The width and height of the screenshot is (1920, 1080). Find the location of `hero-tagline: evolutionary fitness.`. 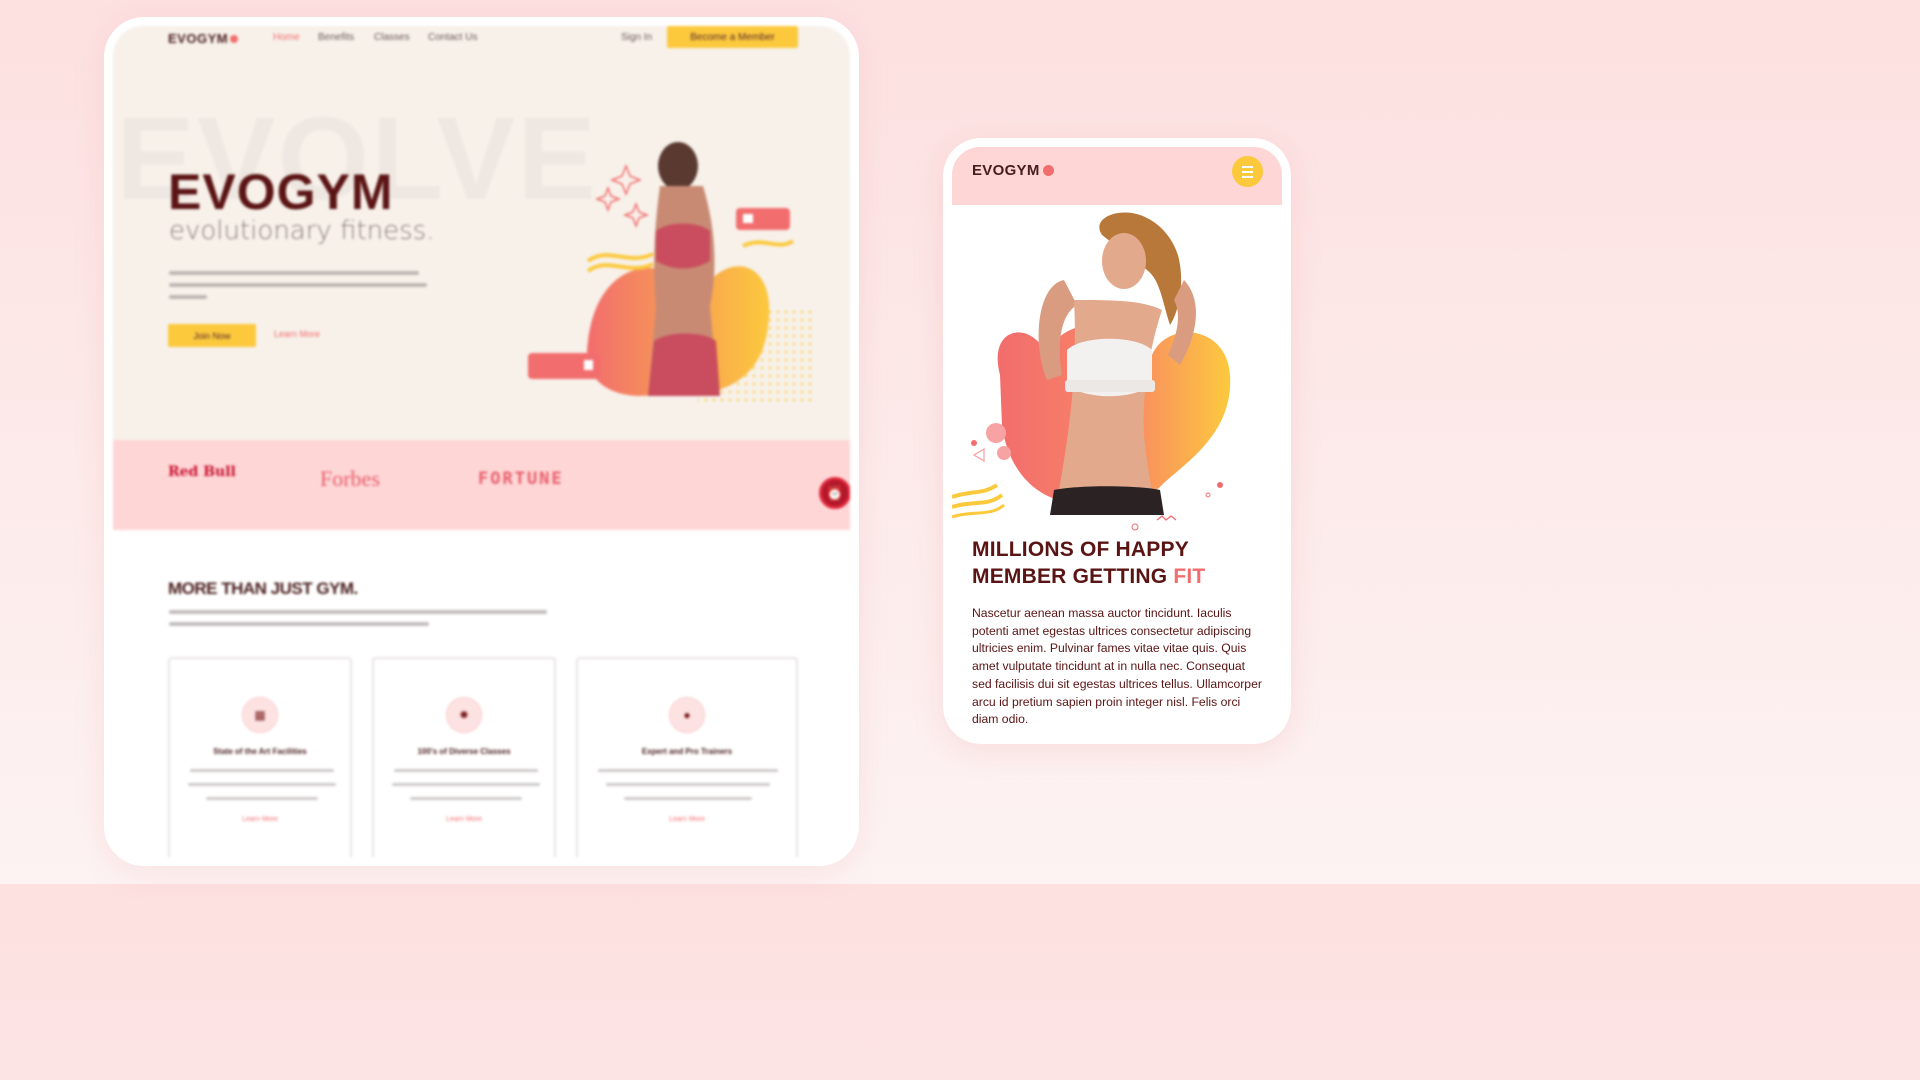

hero-tagline: evolutionary fitness. is located at coordinates (302, 231).